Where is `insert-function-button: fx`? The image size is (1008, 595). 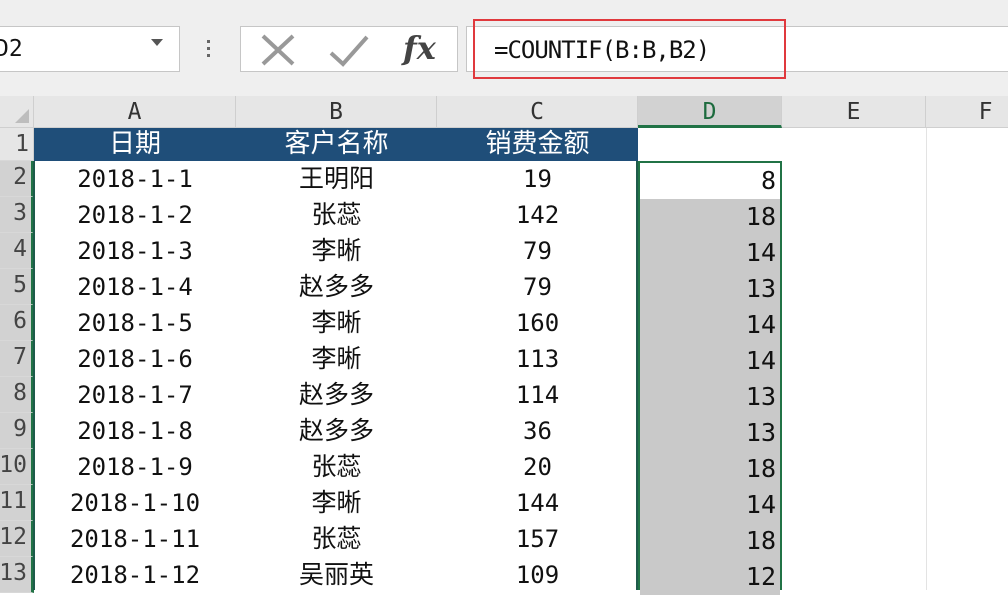
insert-function-button: fx is located at coordinates (419, 48).